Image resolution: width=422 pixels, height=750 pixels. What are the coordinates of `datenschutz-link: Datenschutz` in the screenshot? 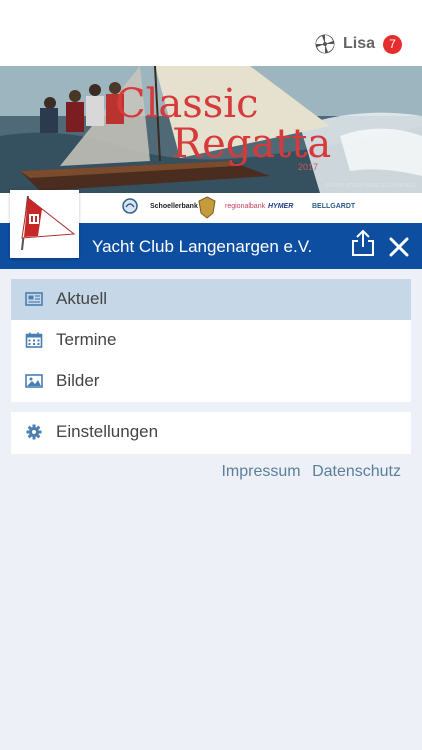 It's located at (356, 471).